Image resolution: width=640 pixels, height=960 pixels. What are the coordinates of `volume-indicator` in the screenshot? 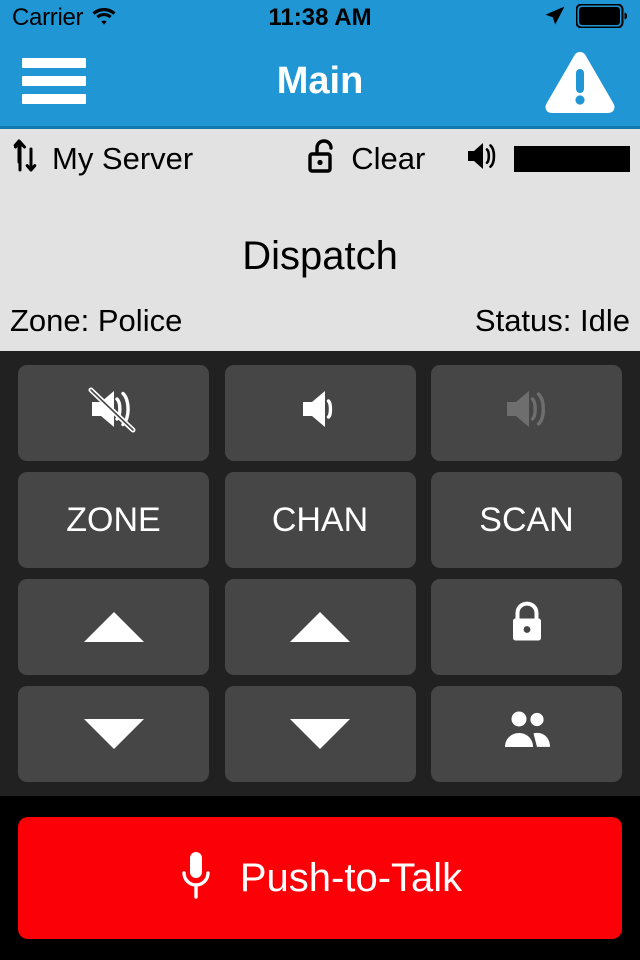 It's located at (552, 158).